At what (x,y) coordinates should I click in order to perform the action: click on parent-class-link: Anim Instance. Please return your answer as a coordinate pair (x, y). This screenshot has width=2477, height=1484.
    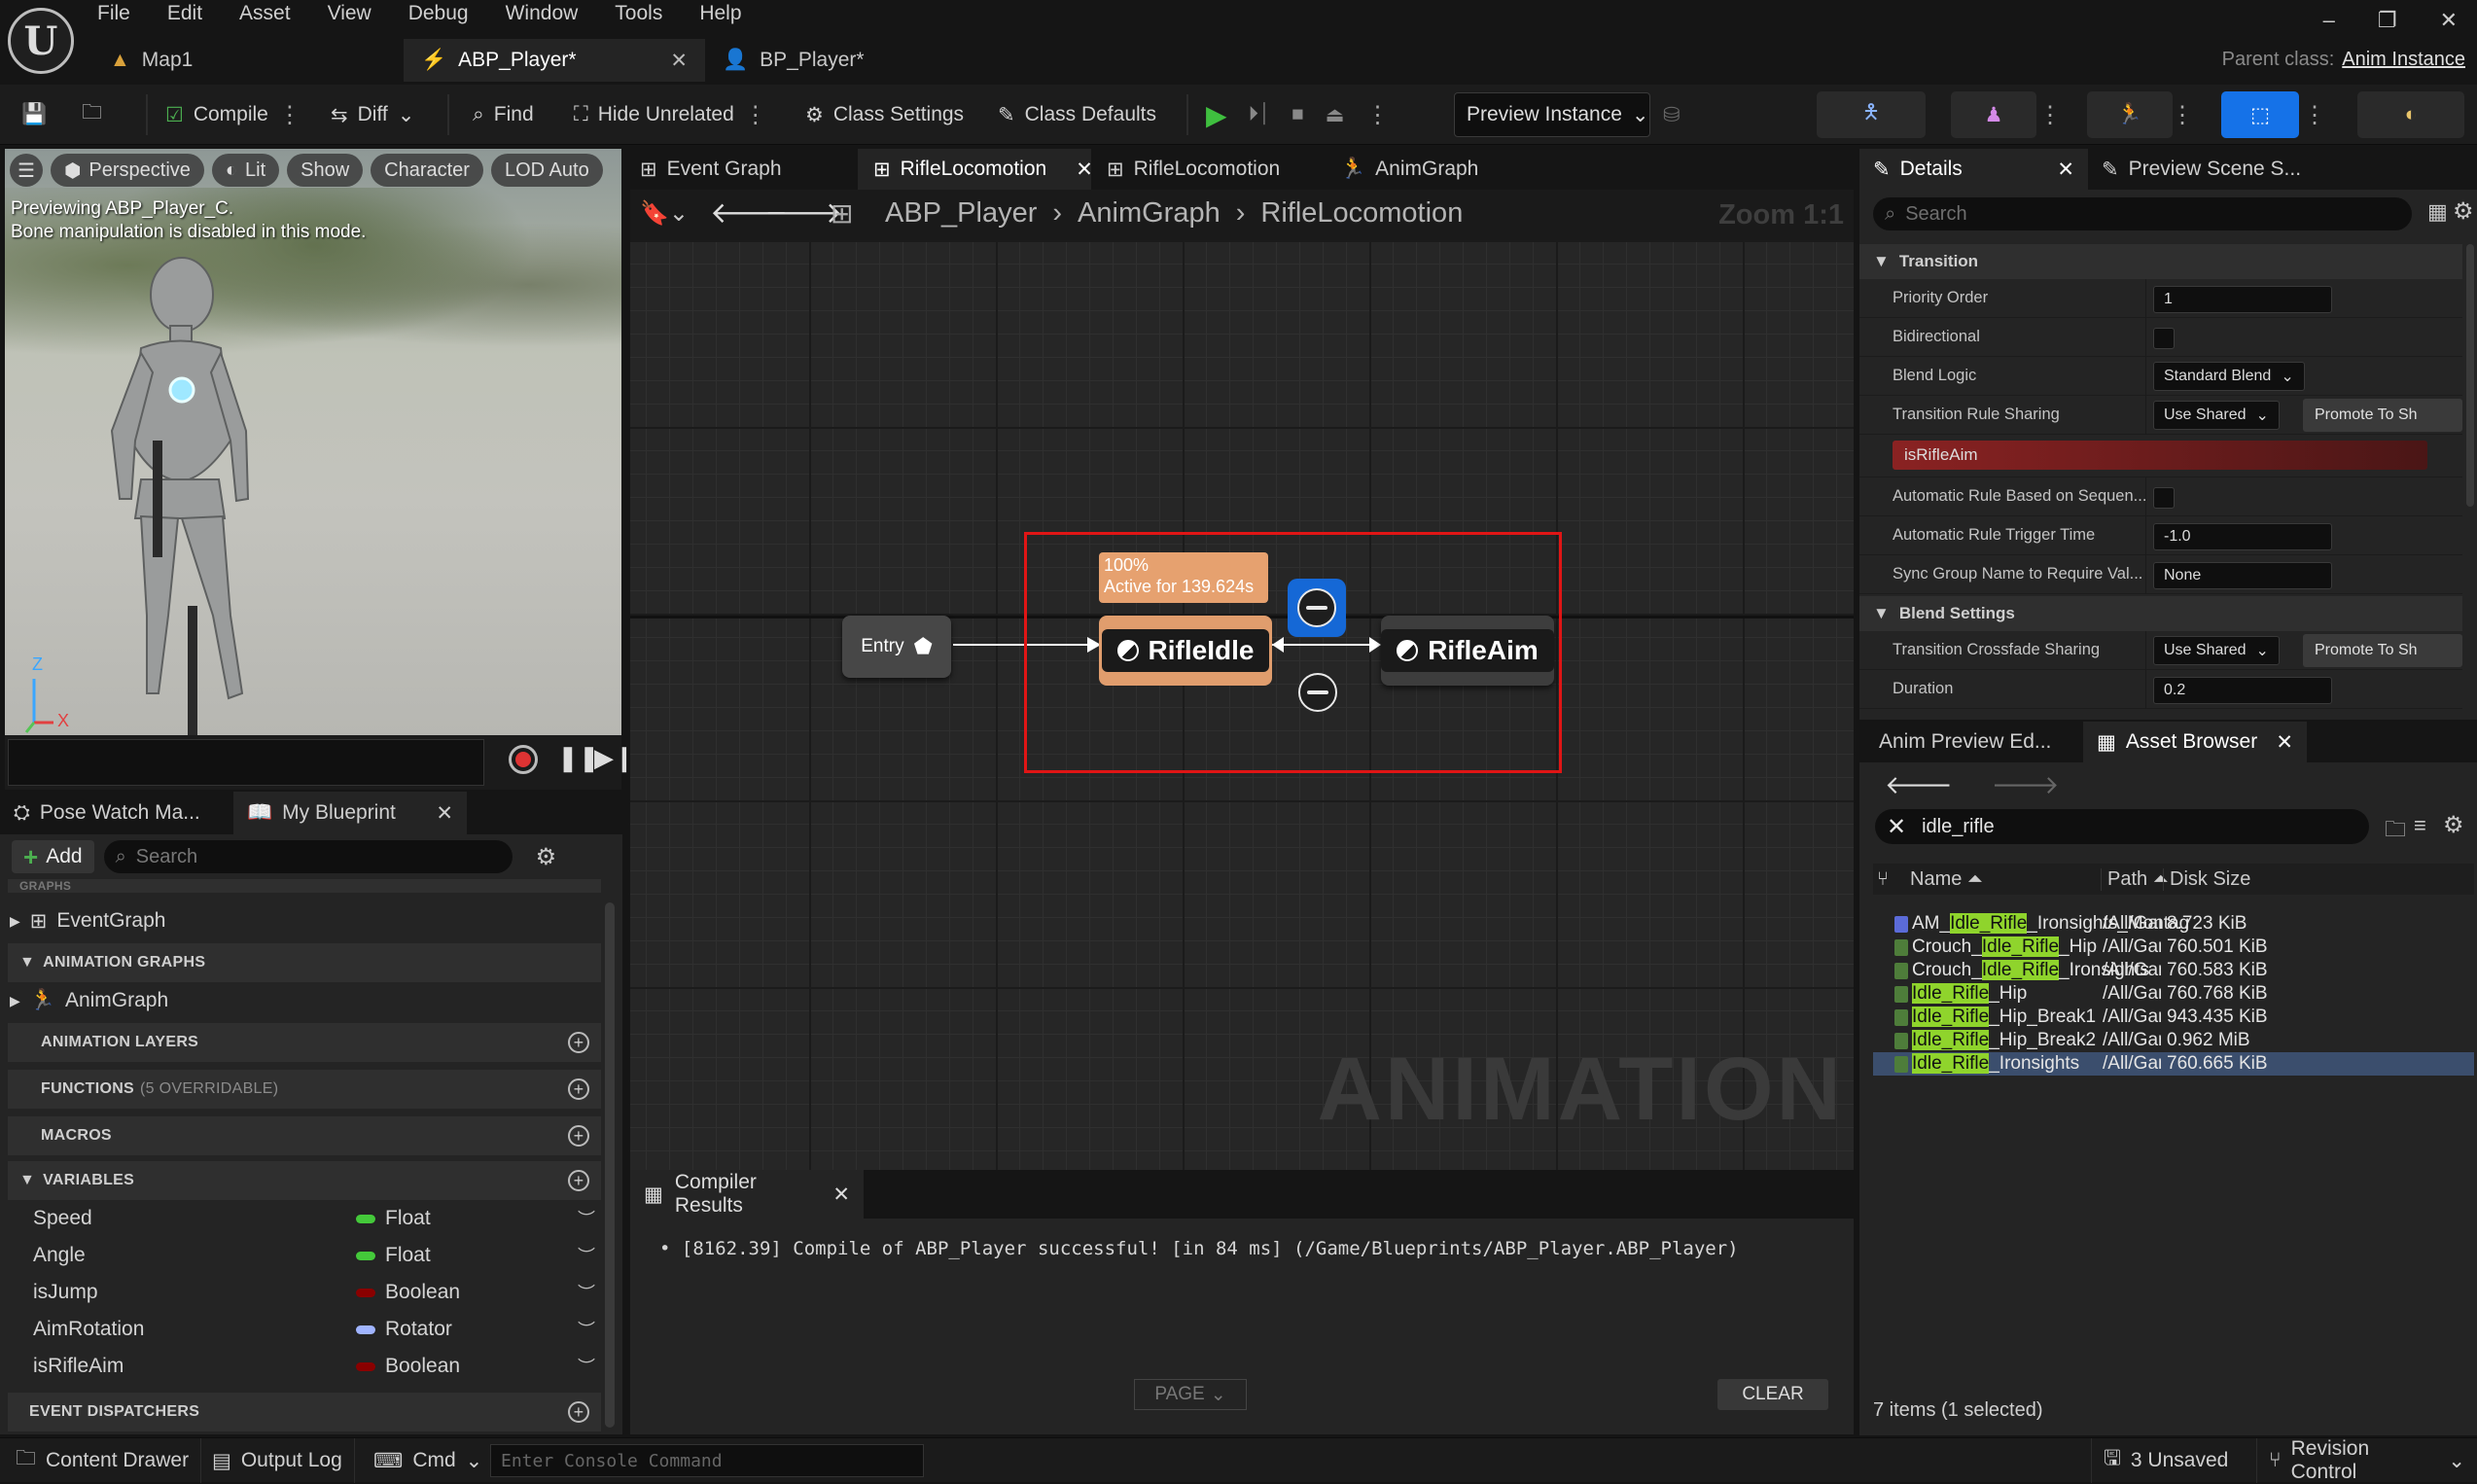
    Looking at the image, I should click on (2403, 60).